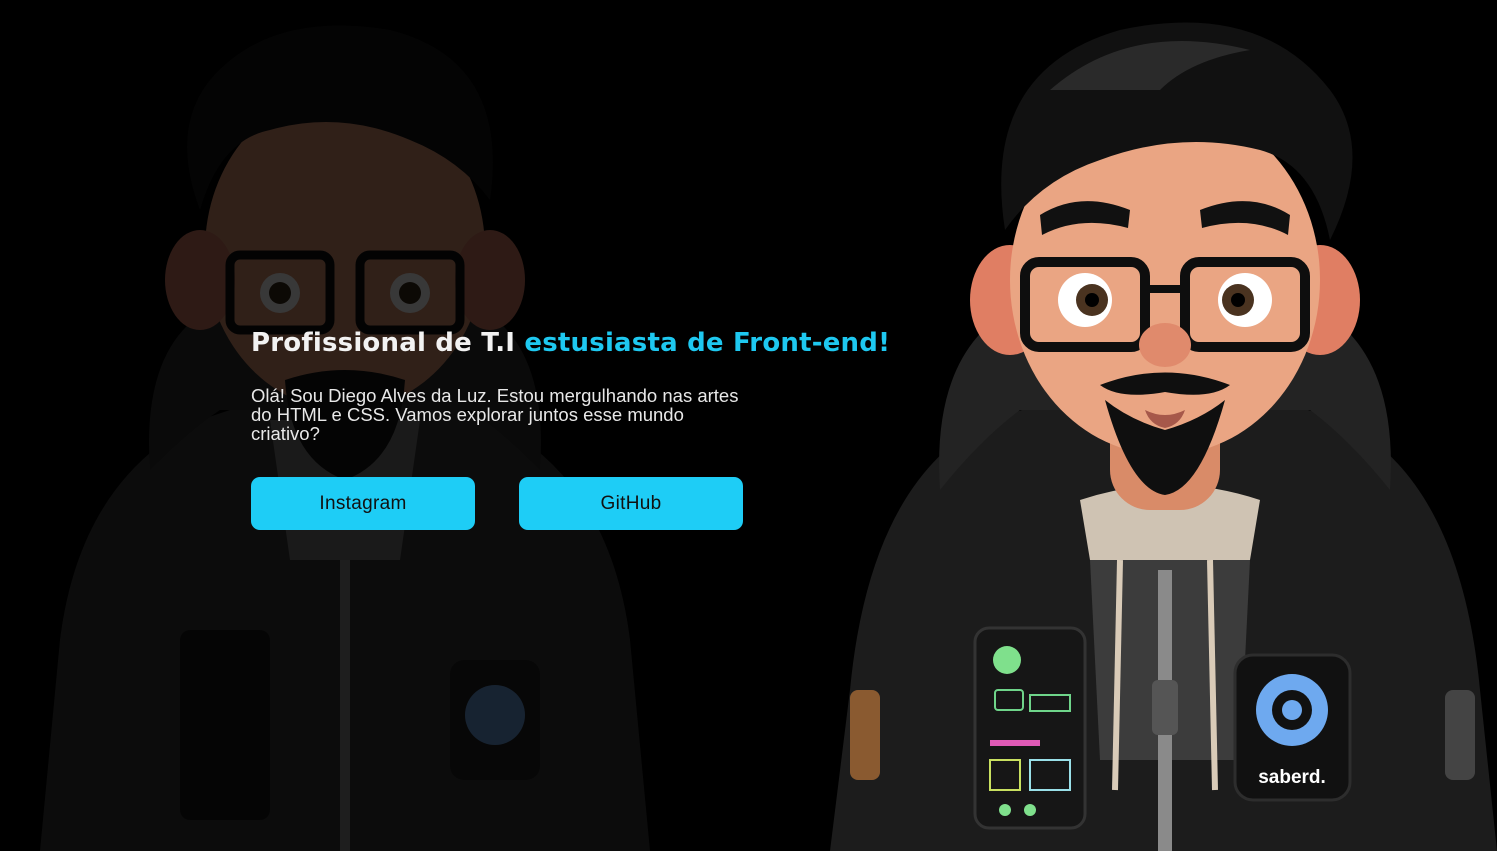  What do you see at coordinates (1292, 777) in the screenshot?
I see `badge-text: saberd.` at bounding box center [1292, 777].